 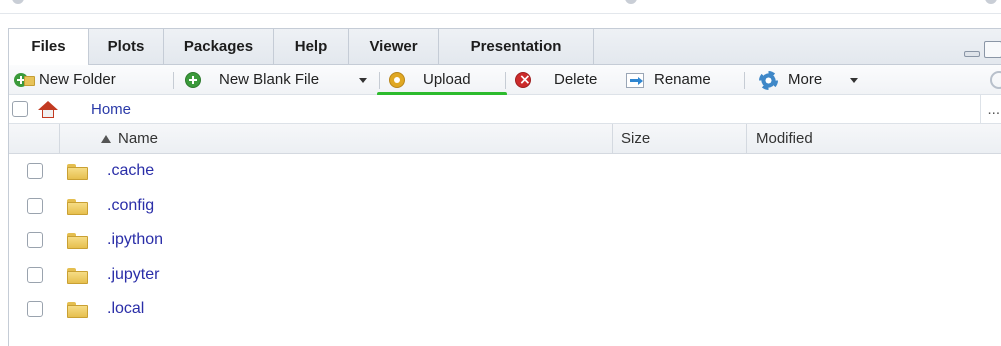 What do you see at coordinates (193, 80) in the screenshot?
I see `add-icon` at bounding box center [193, 80].